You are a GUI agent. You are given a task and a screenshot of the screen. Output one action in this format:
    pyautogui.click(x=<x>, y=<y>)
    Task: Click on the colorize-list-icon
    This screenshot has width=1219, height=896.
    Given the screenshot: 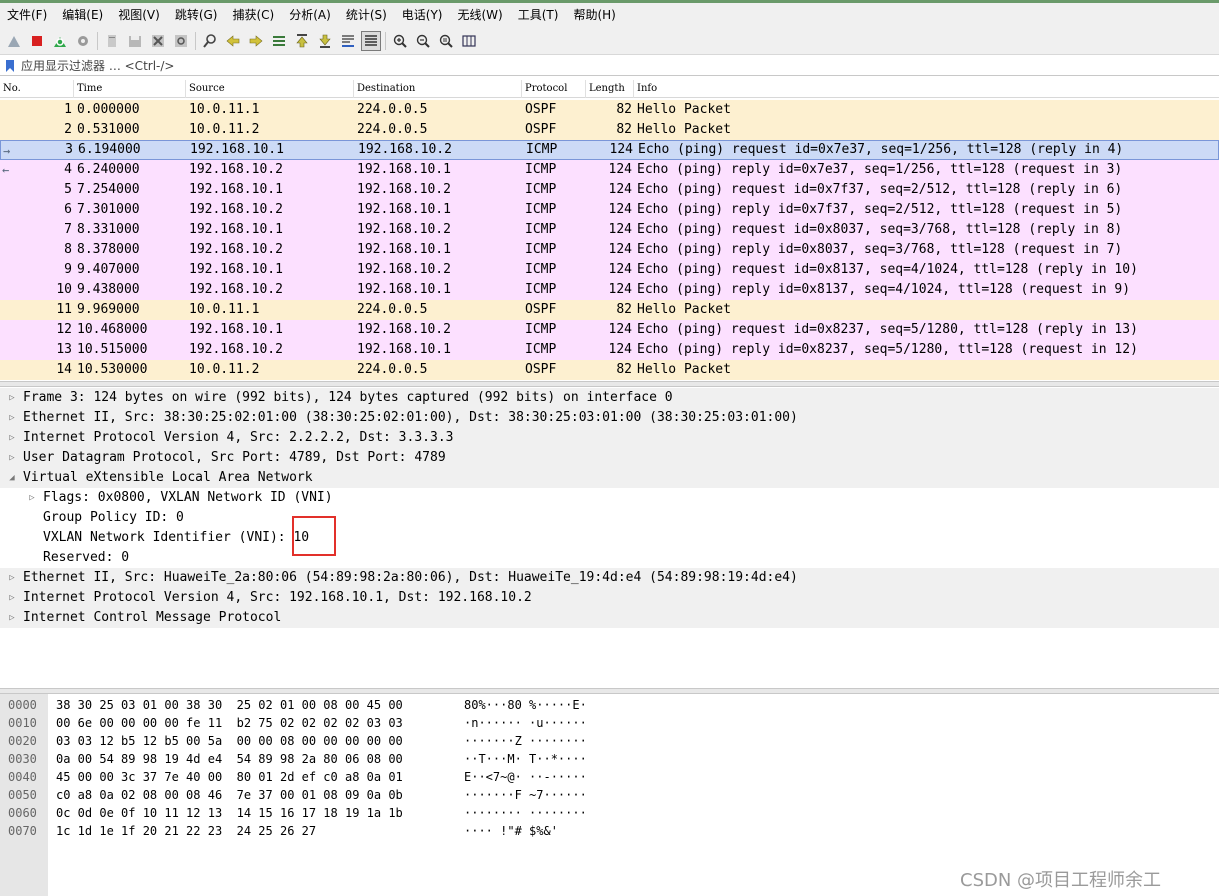 What is the action you would take?
    pyautogui.click(x=371, y=40)
    